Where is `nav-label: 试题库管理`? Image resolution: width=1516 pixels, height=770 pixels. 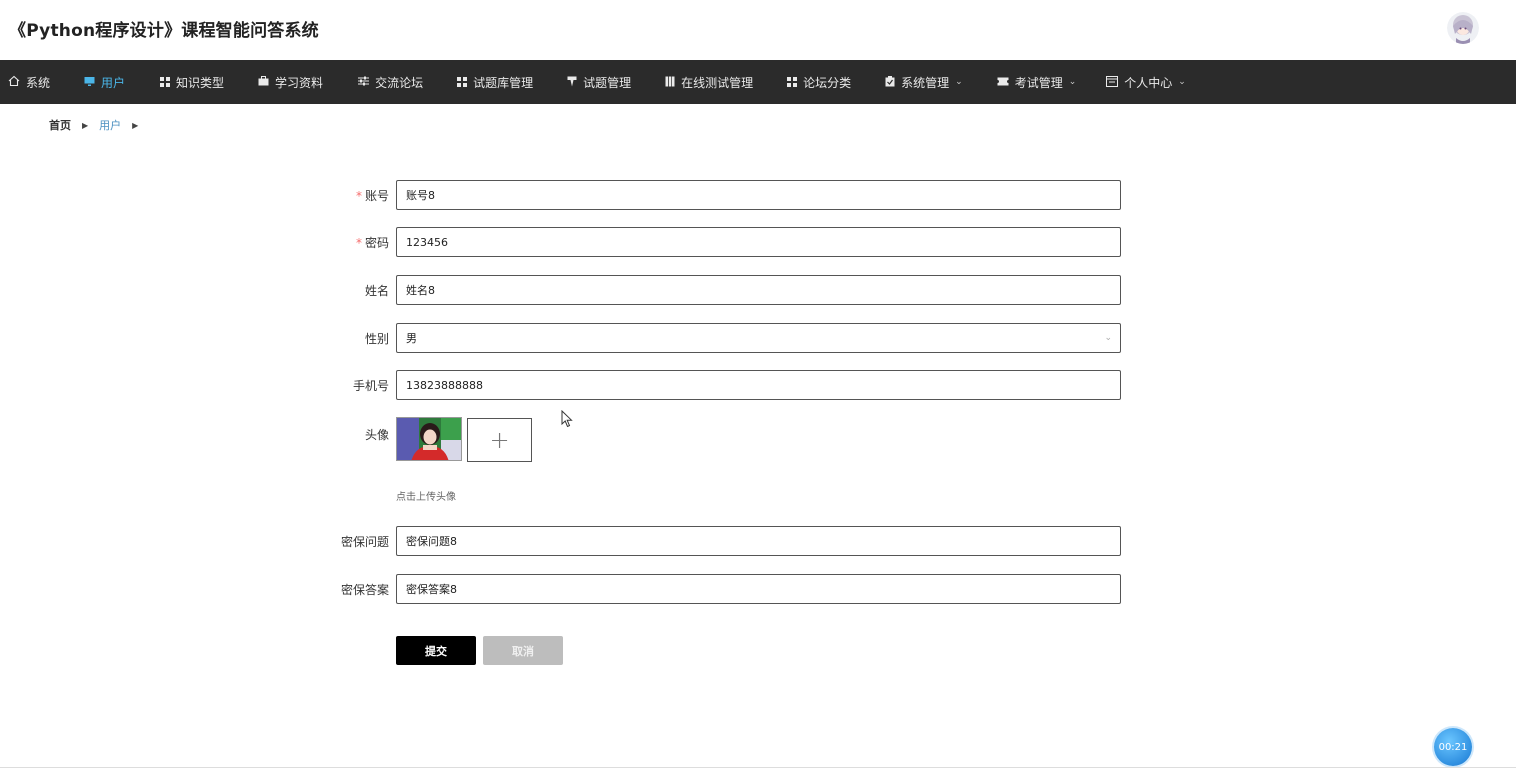 nav-label: 试题库管理 is located at coordinates (503, 82).